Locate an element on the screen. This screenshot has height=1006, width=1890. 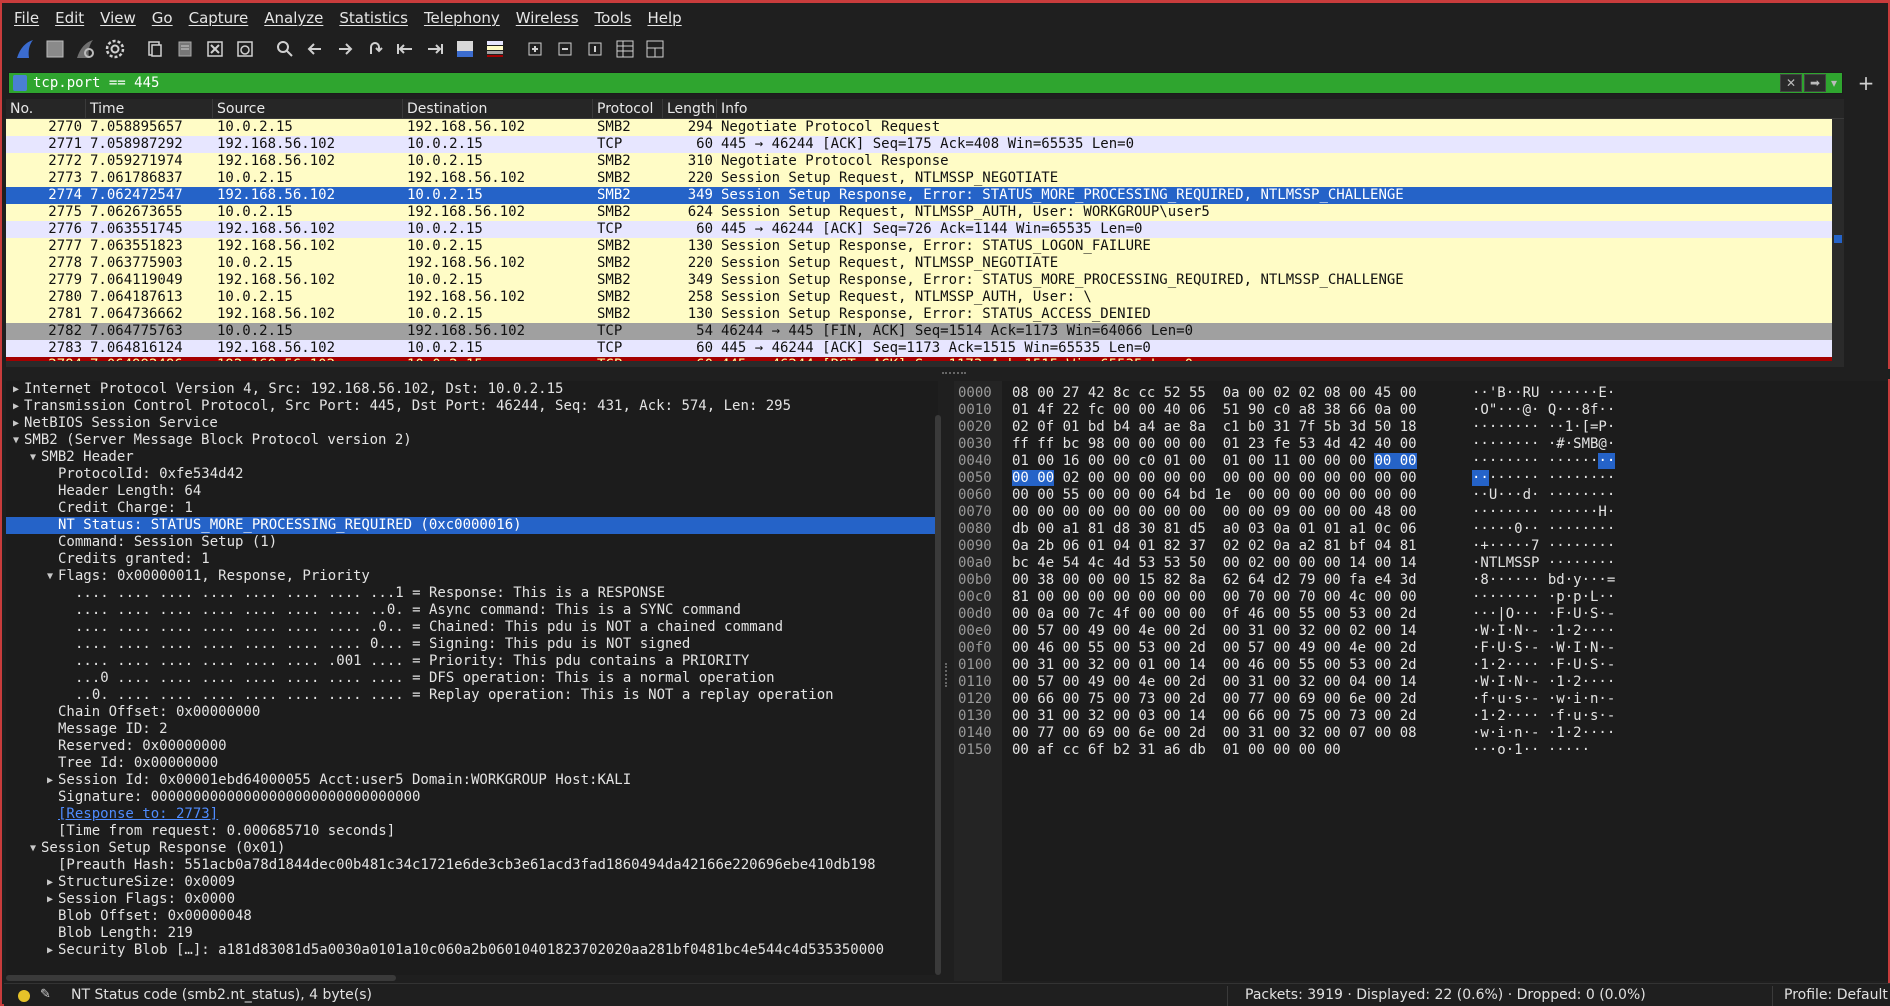
response-link: [Response to: 2773] is located at coordinates (138, 814).